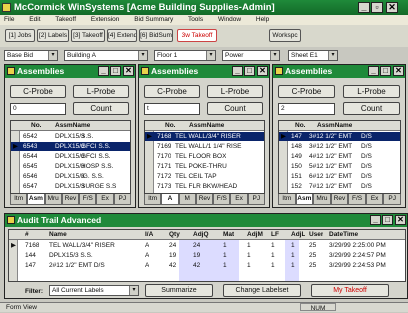 The width and height of the screenshot is (408, 313). I want to click on audit-title-bar: Audit Trail Advanced _ □ ✕, so click(206, 220).